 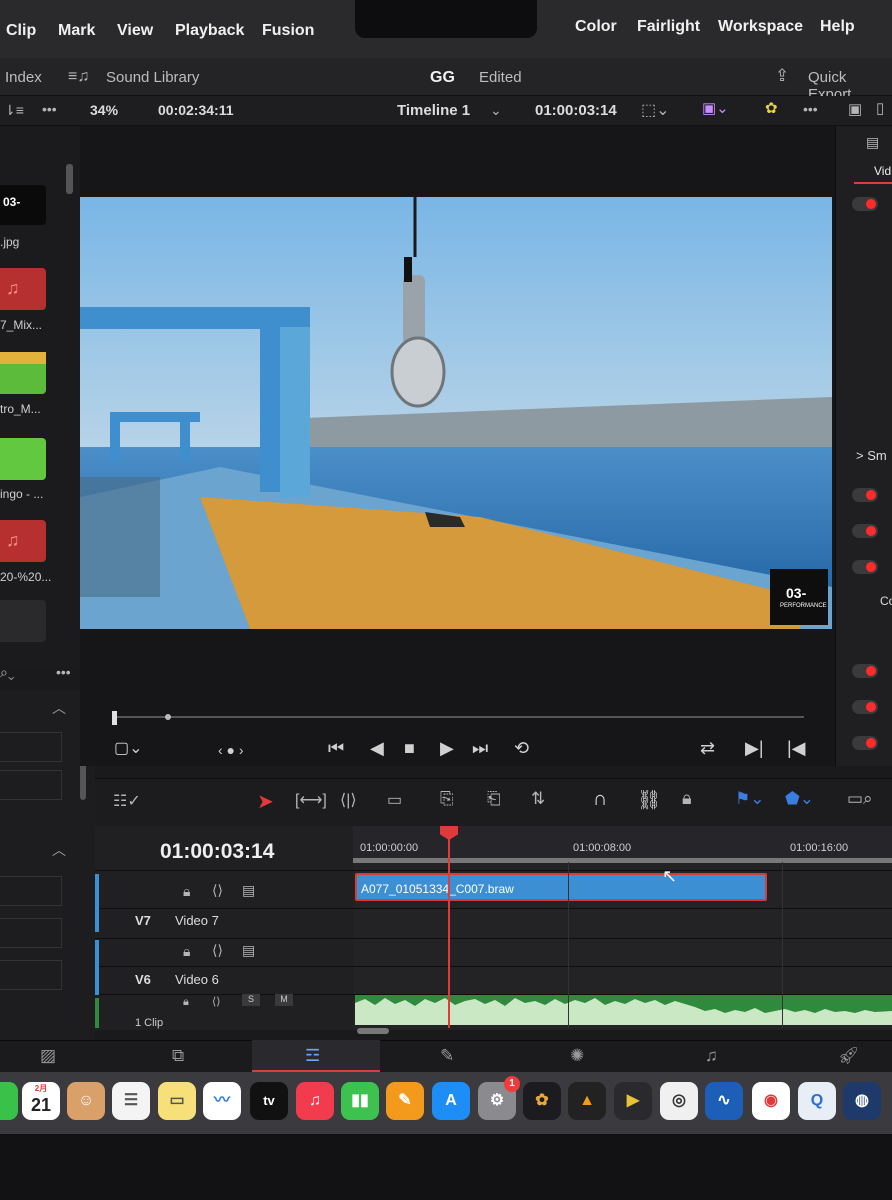 I want to click on media-page-icon: ▨, so click(x=48, y=1056).